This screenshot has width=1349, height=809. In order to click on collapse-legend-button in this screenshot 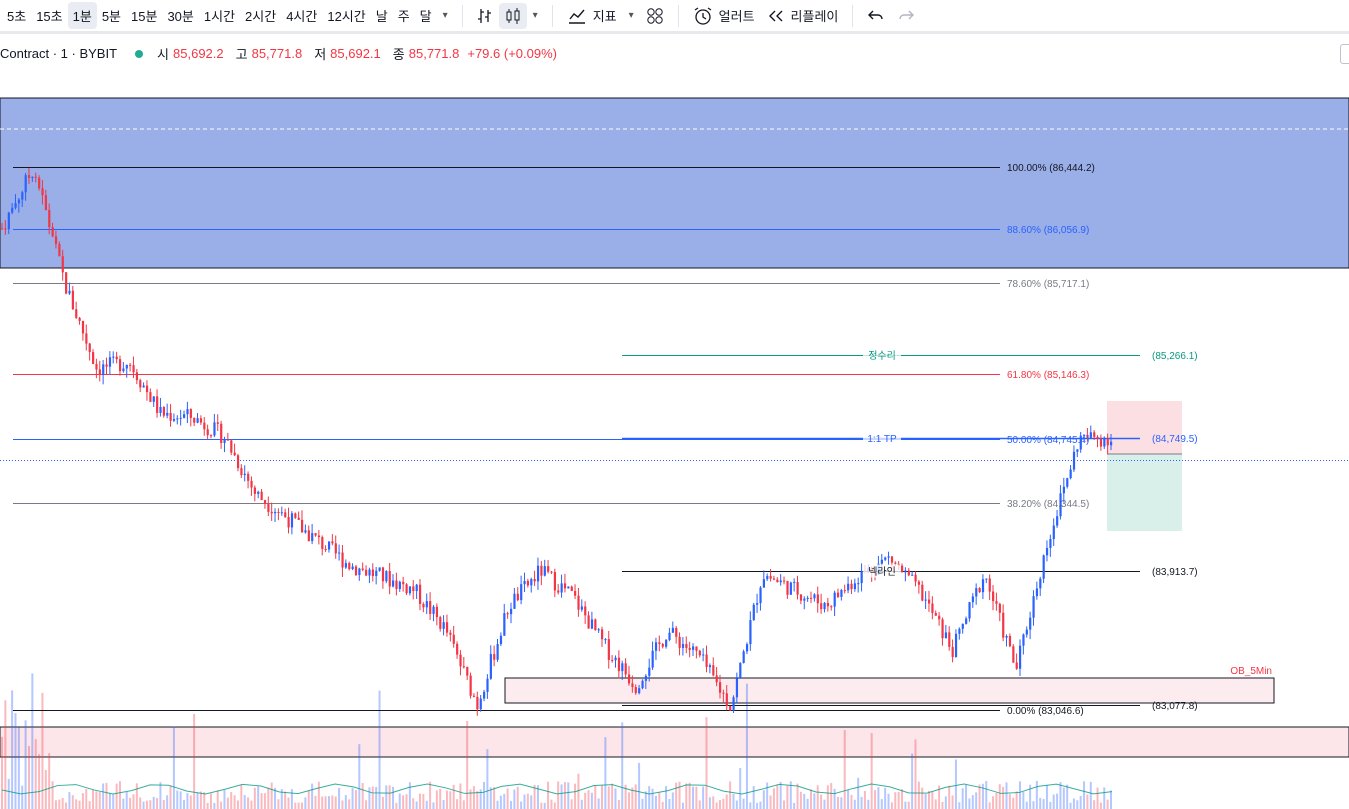, I will do `click(1344, 54)`.